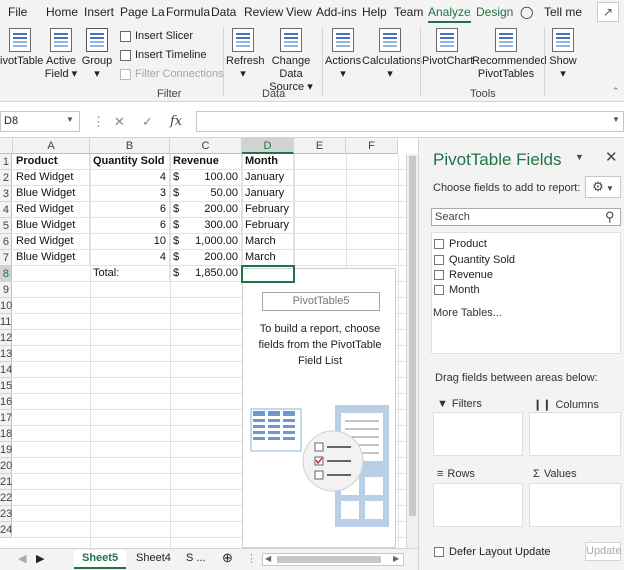 The width and height of the screenshot is (624, 570). What do you see at coordinates (374, 12) in the screenshot?
I see `tab-help: Help` at bounding box center [374, 12].